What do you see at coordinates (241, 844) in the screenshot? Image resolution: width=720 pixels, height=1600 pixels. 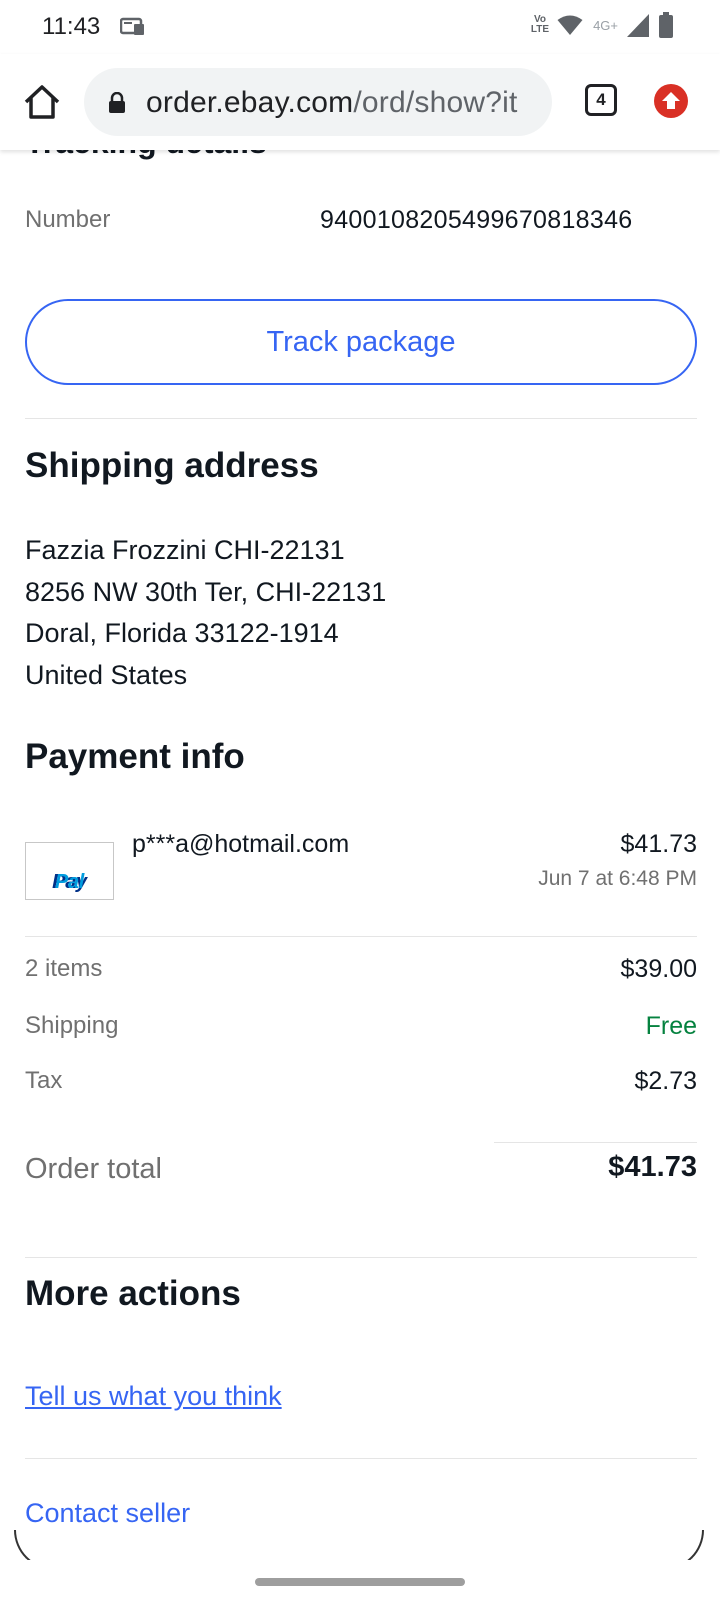 I see `payment-email: p***a@hotmail.com` at bounding box center [241, 844].